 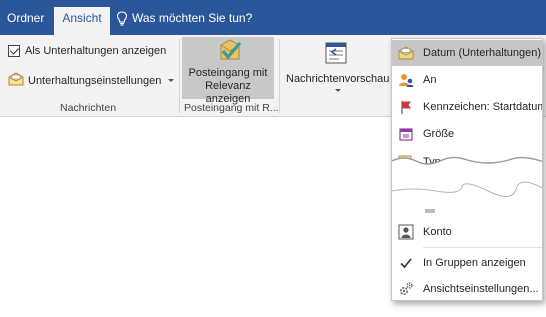 What do you see at coordinates (467, 177) in the screenshot?
I see `torn-edge-decoration` at bounding box center [467, 177].